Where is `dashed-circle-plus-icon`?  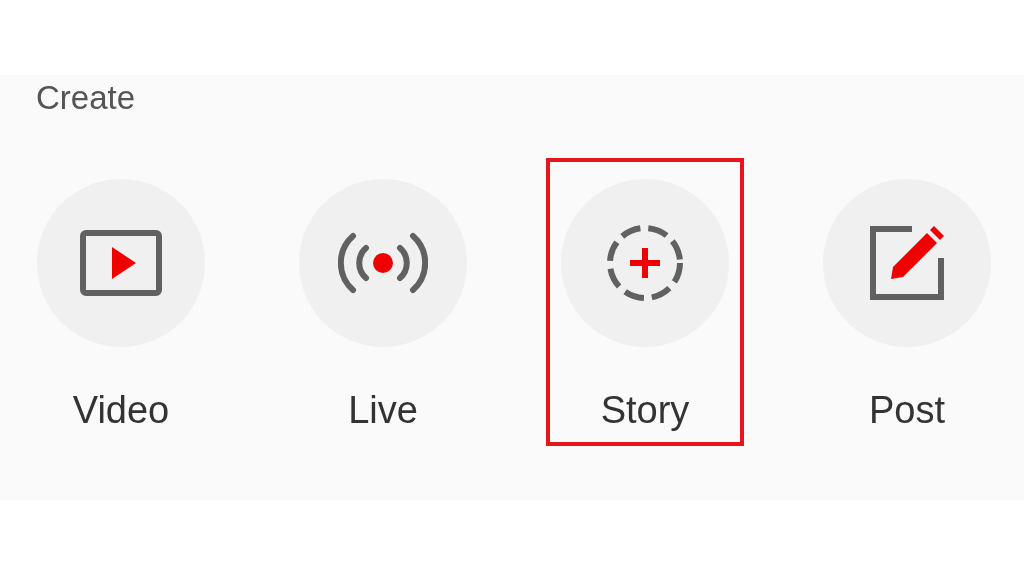
dashed-circle-plus-icon is located at coordinates (645, 263).